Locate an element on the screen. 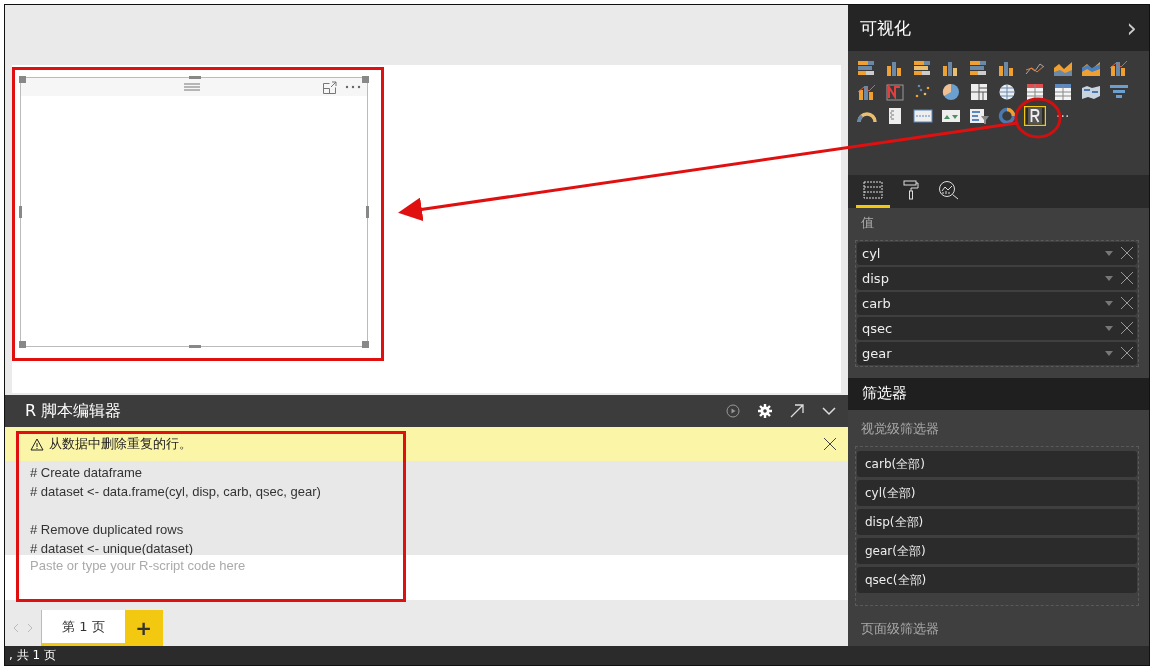  slicer-icon is located at coordinates (979, 116).